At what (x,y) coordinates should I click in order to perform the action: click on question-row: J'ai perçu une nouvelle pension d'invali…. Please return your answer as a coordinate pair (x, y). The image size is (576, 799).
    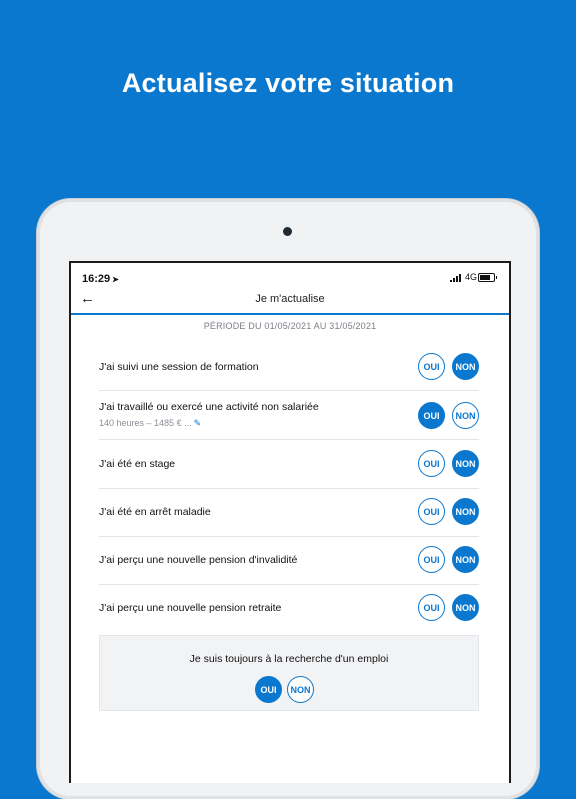
    Looking at the image, I should click on (289, 560).